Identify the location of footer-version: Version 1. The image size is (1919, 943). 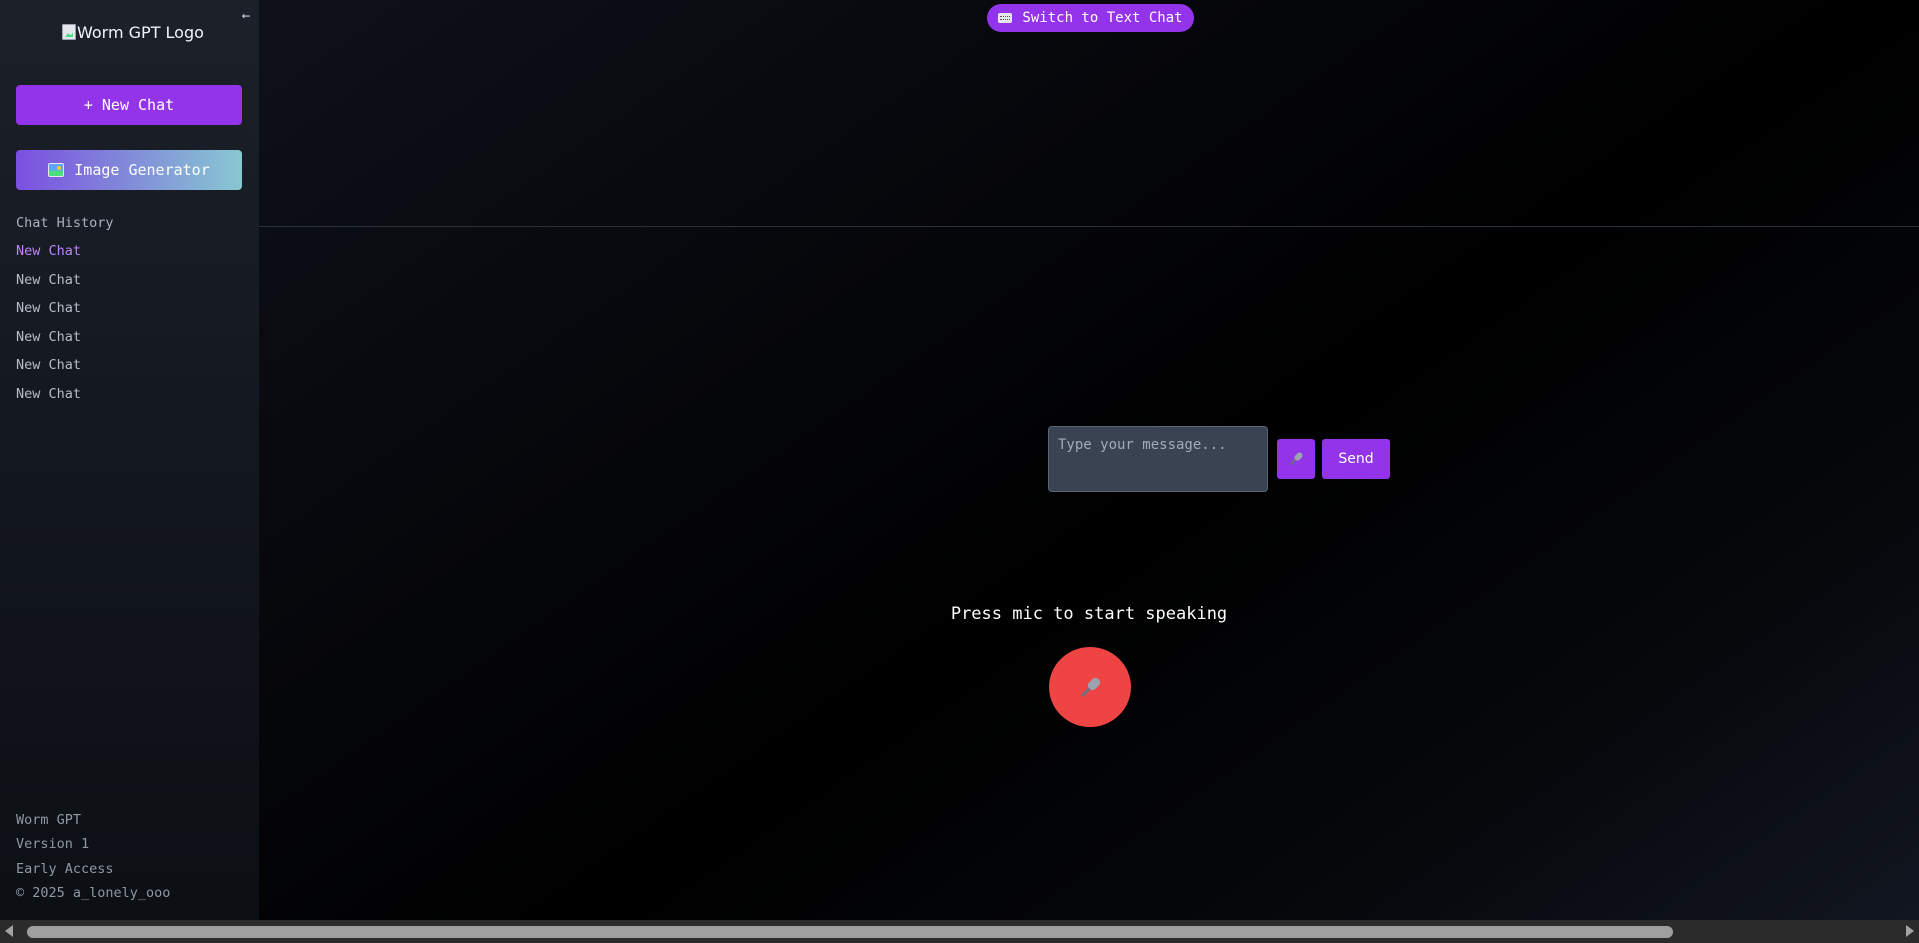
(53, 844).